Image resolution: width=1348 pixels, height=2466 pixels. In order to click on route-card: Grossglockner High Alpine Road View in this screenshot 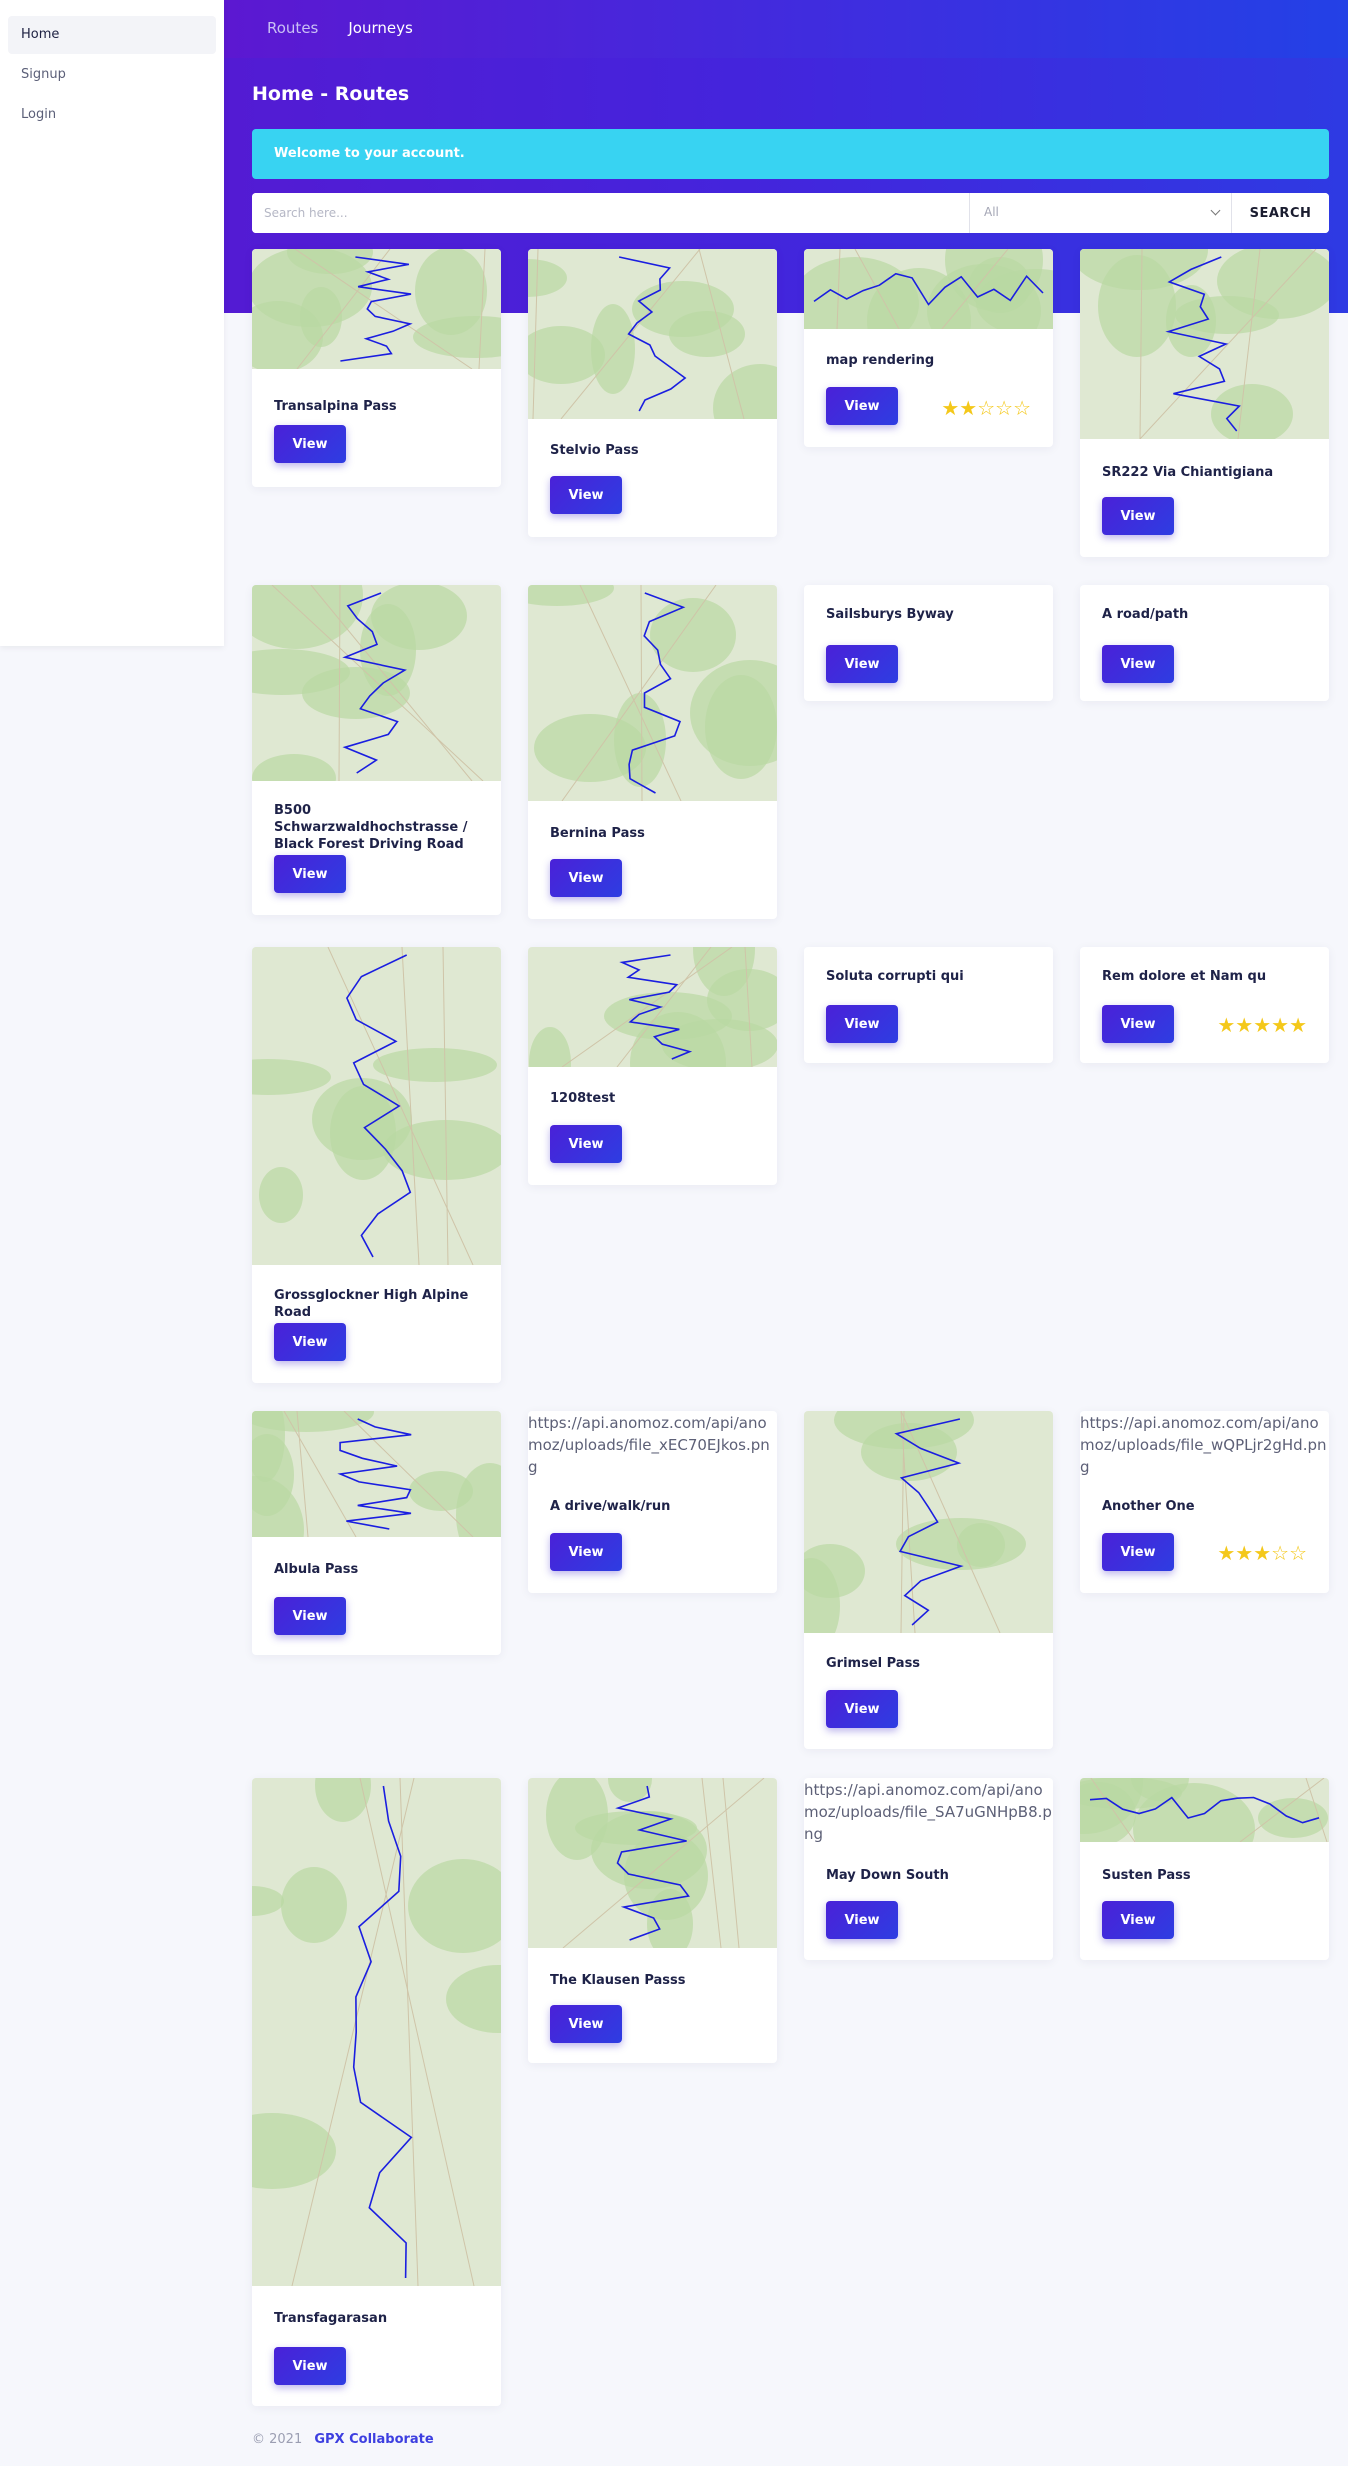, I will do `click(376, 1165)`.